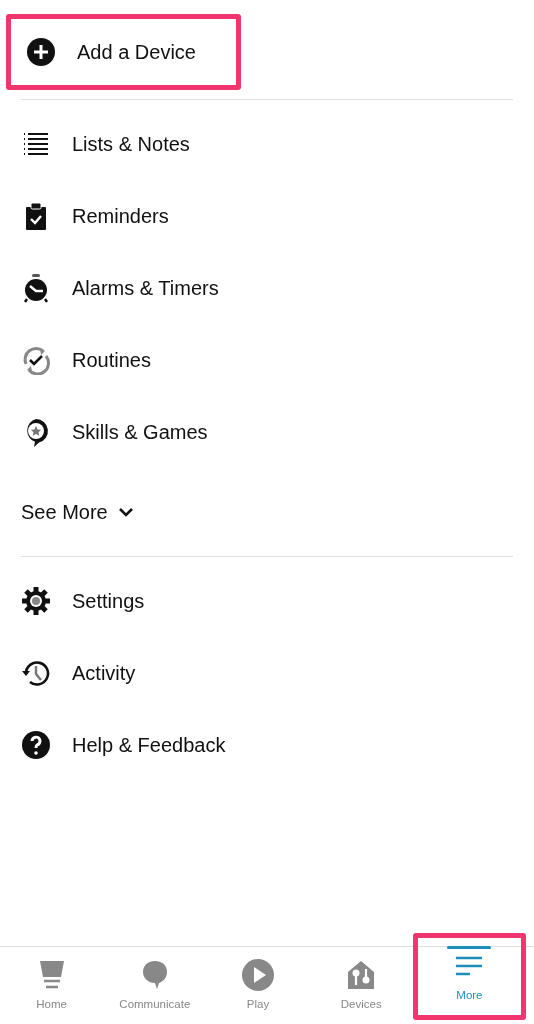 The image size is (534, 1024). I want to click on menu-item: Routines, so click(267, 360).